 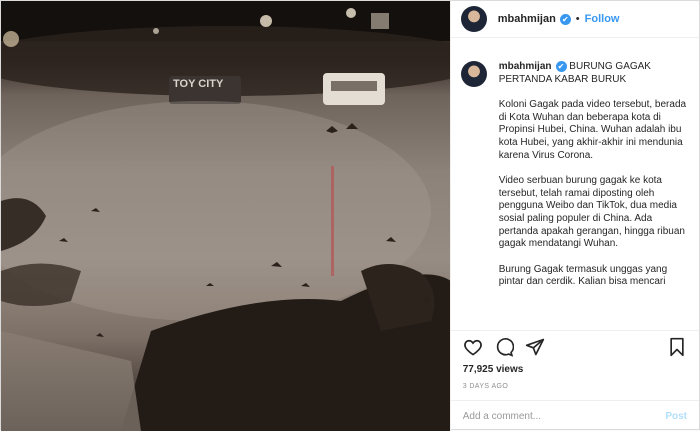 What do you see at coordinates (575, 389) in the screenshot?
I see `post-timestamp: 3 DAYS AGO` at bounding box center [575, 389].